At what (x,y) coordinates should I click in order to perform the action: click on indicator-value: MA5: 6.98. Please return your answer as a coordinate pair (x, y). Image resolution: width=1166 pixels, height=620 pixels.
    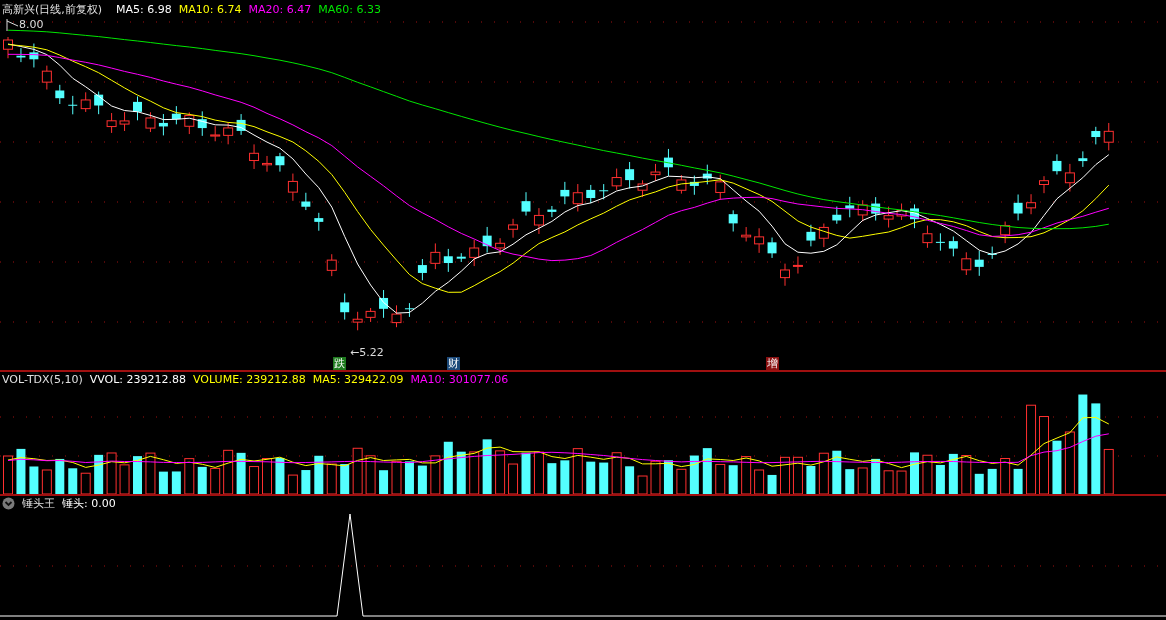
    Looking at the image, I should click on (144, 9).